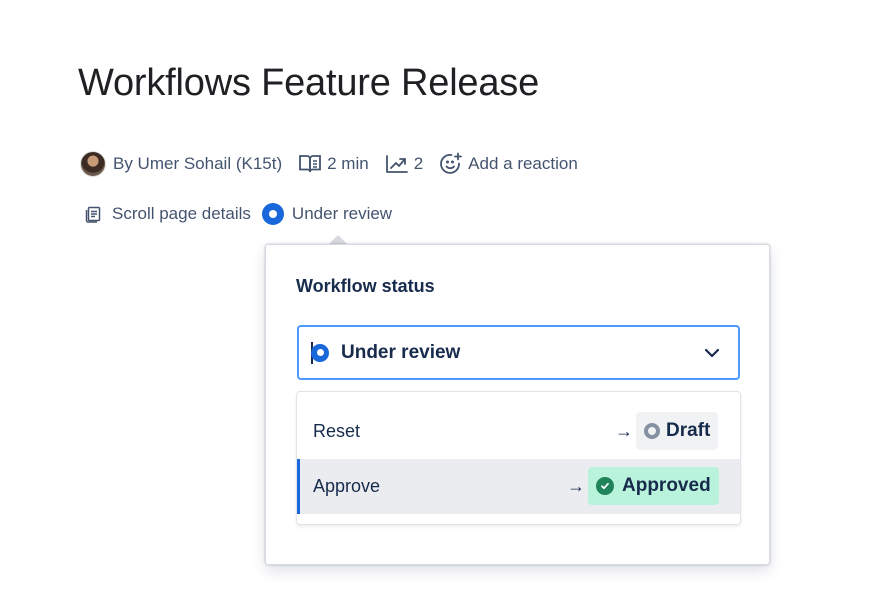  I want to click on target-status: Draft, so click(688, 430).